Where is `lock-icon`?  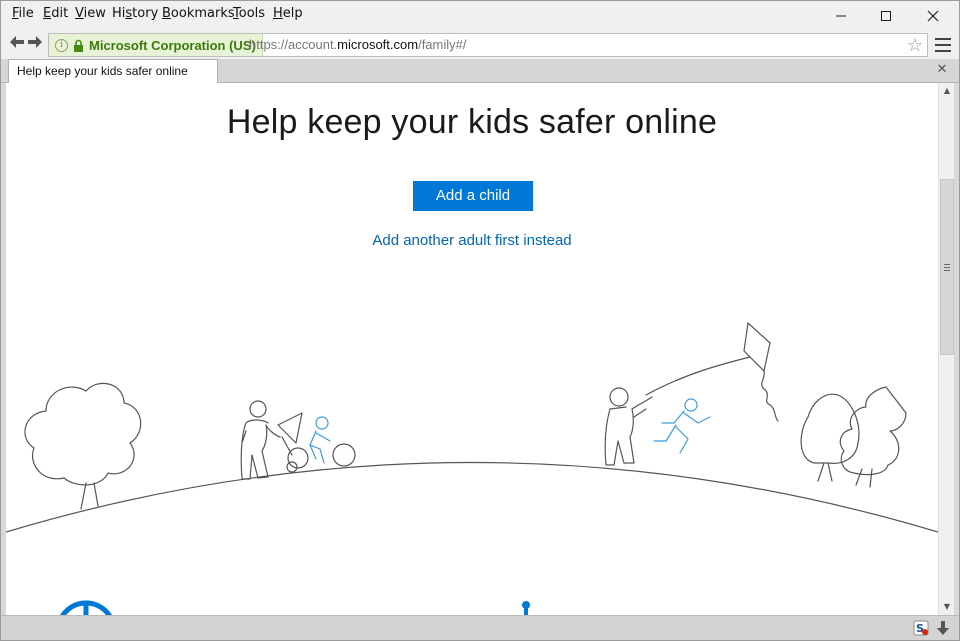
lock-icon is located at coordinates (78, 45).